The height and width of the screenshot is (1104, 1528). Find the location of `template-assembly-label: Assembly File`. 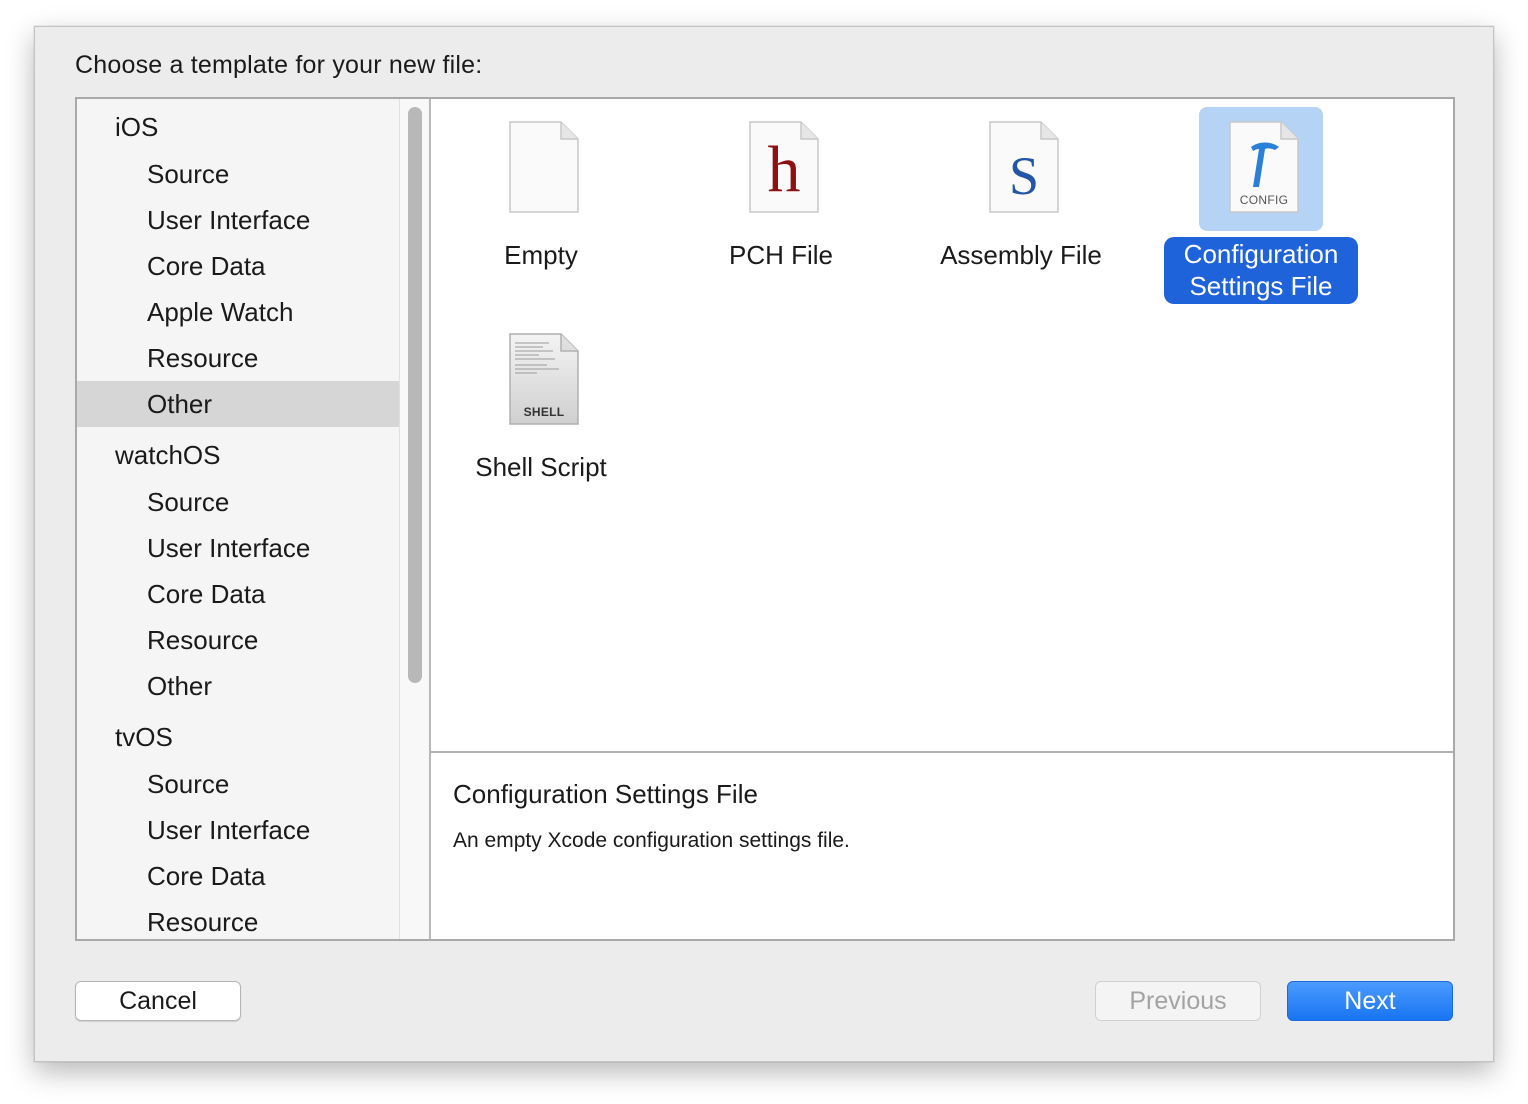

template-assembly-label: Assembly File is located at coordinates (1021, 255).